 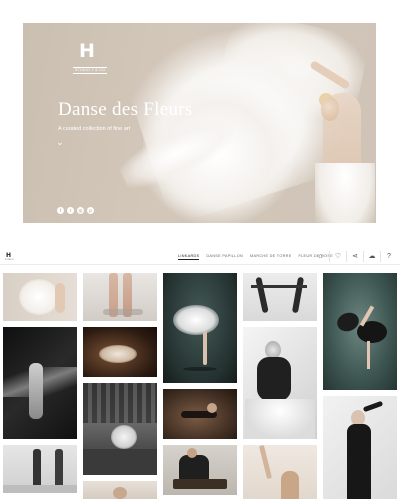 What do you see at coordinates (280, 472) in the screenshot?
I see `photo-dancer-arms-up` at bounding box center [280, 472].